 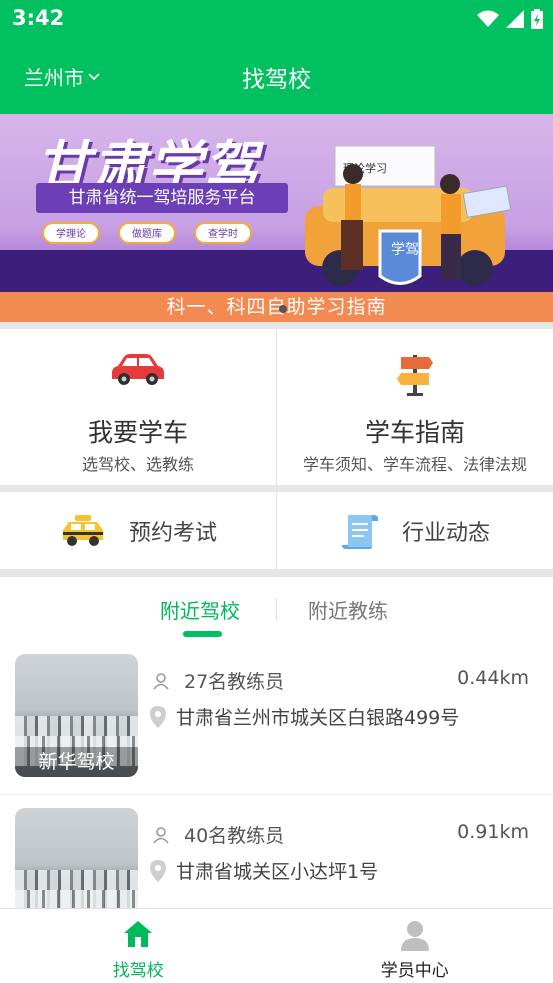 What do you see at coordinates (515, 19) in the screenshot?
I see `signal-icon` at bounding box center [515, 19].